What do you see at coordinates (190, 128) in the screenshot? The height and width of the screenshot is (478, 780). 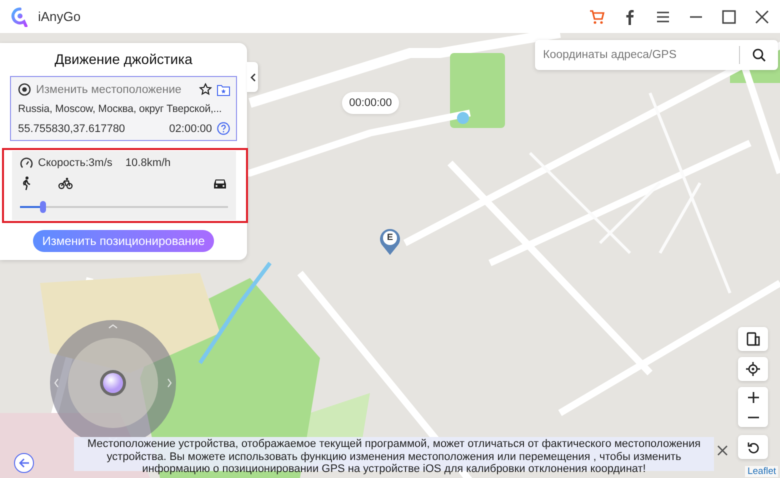 I see `duration-text: 02:00:00` at bounding box center [190, 128].